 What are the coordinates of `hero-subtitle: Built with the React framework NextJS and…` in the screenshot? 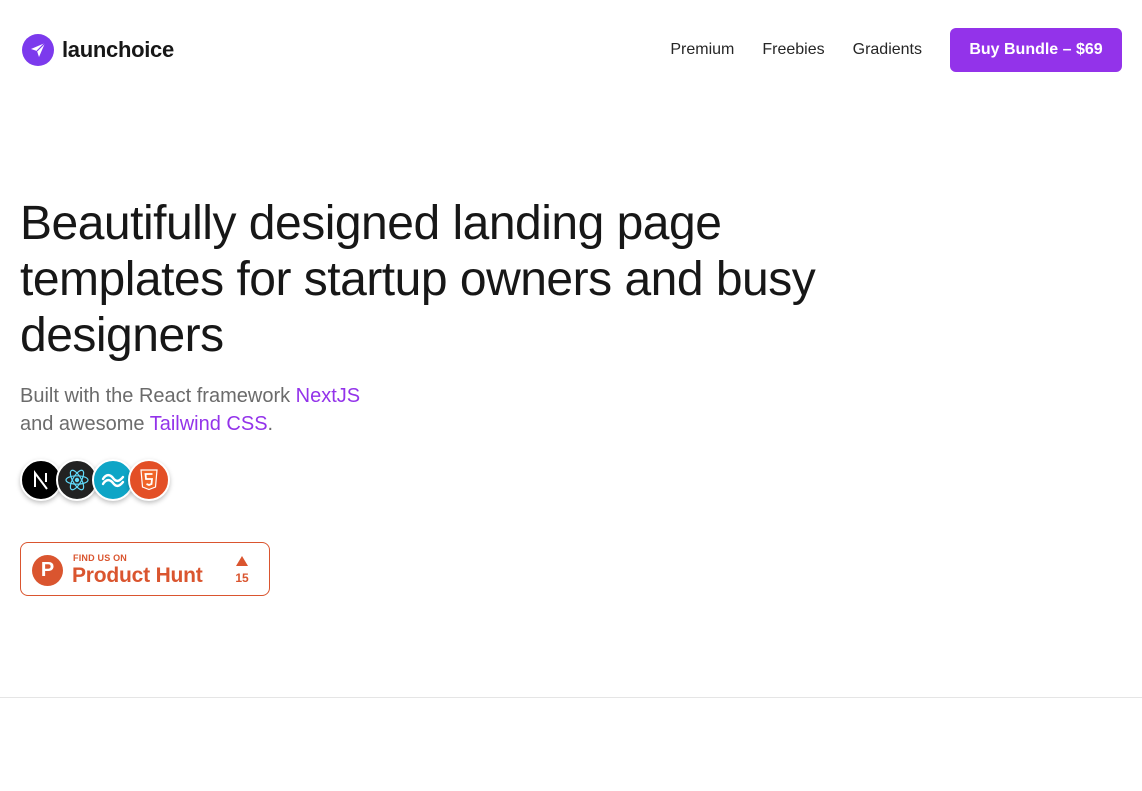 It's located at (280, 410).